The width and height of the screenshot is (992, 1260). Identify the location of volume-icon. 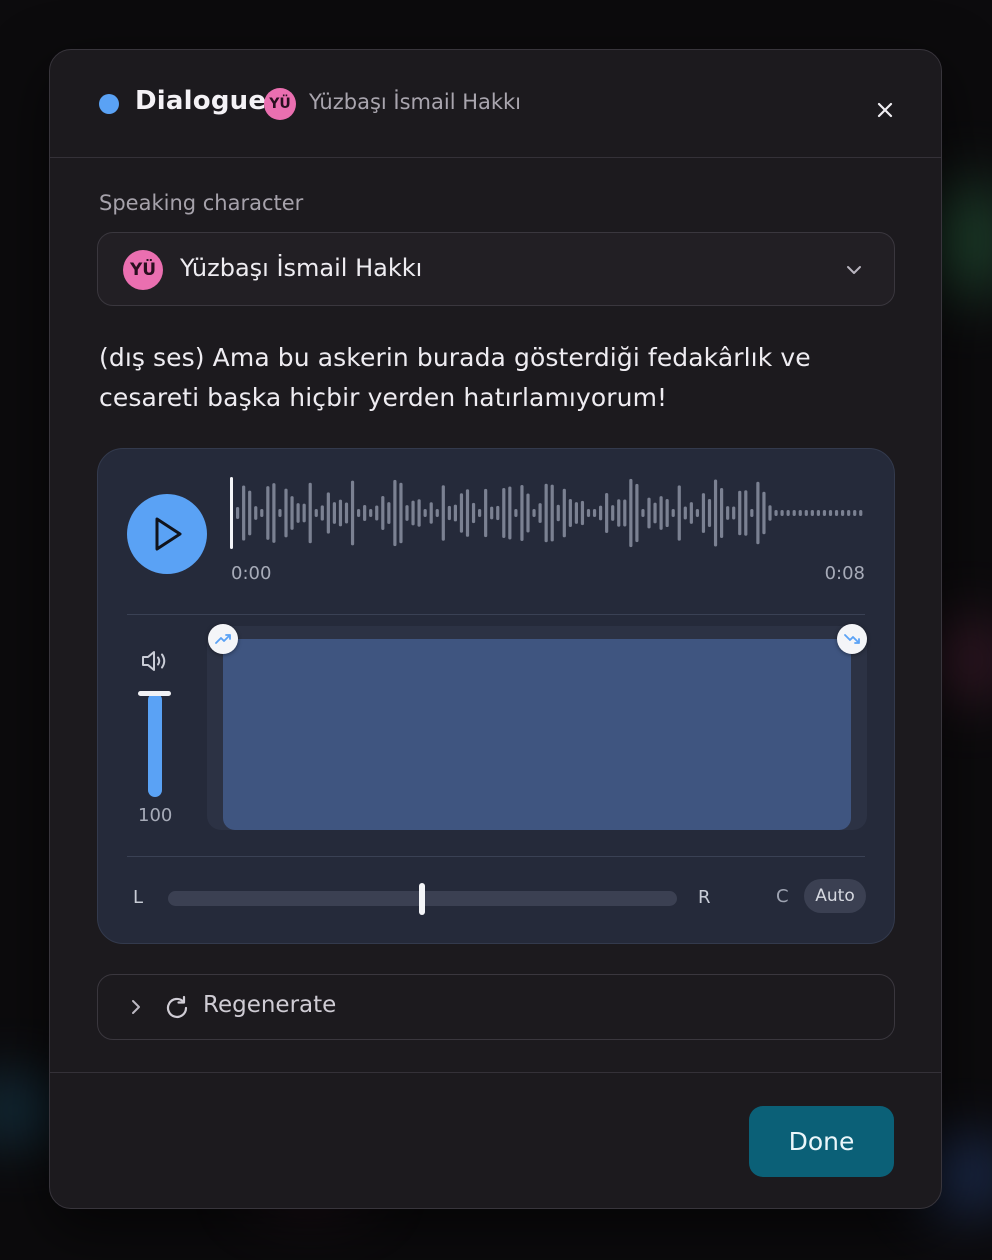
(154, 661).